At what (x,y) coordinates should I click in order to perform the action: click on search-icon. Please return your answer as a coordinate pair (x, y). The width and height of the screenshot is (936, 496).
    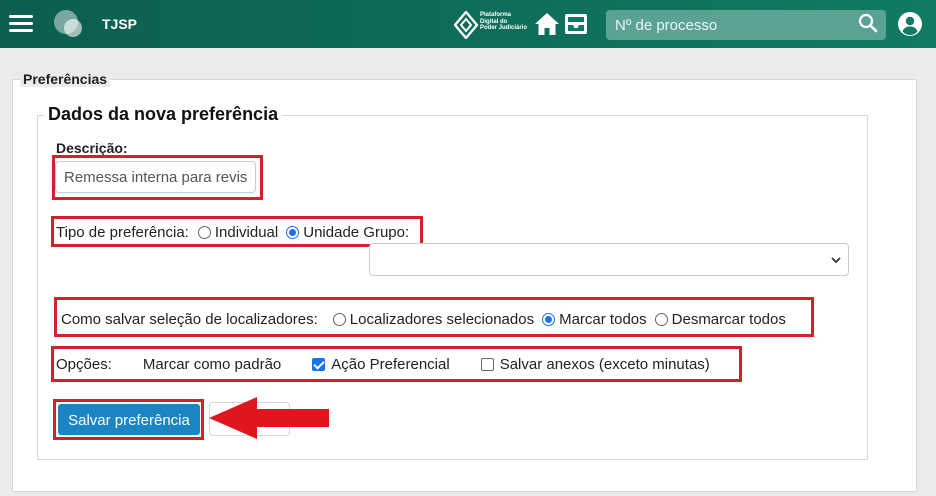
    Looking at the image, I should click on (868, 23).